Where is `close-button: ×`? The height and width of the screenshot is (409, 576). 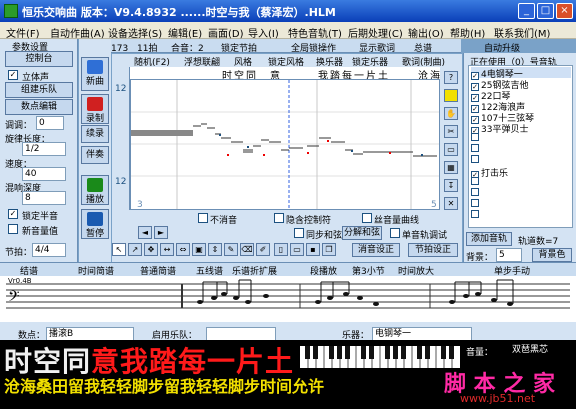 close-button: × is located at coordinates (564, 11).